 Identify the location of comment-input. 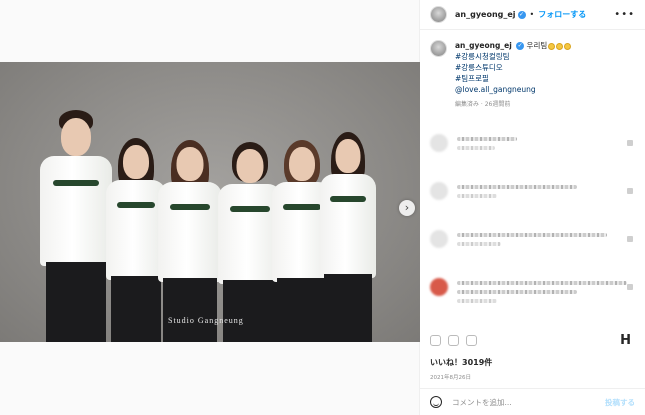
(527, 402).